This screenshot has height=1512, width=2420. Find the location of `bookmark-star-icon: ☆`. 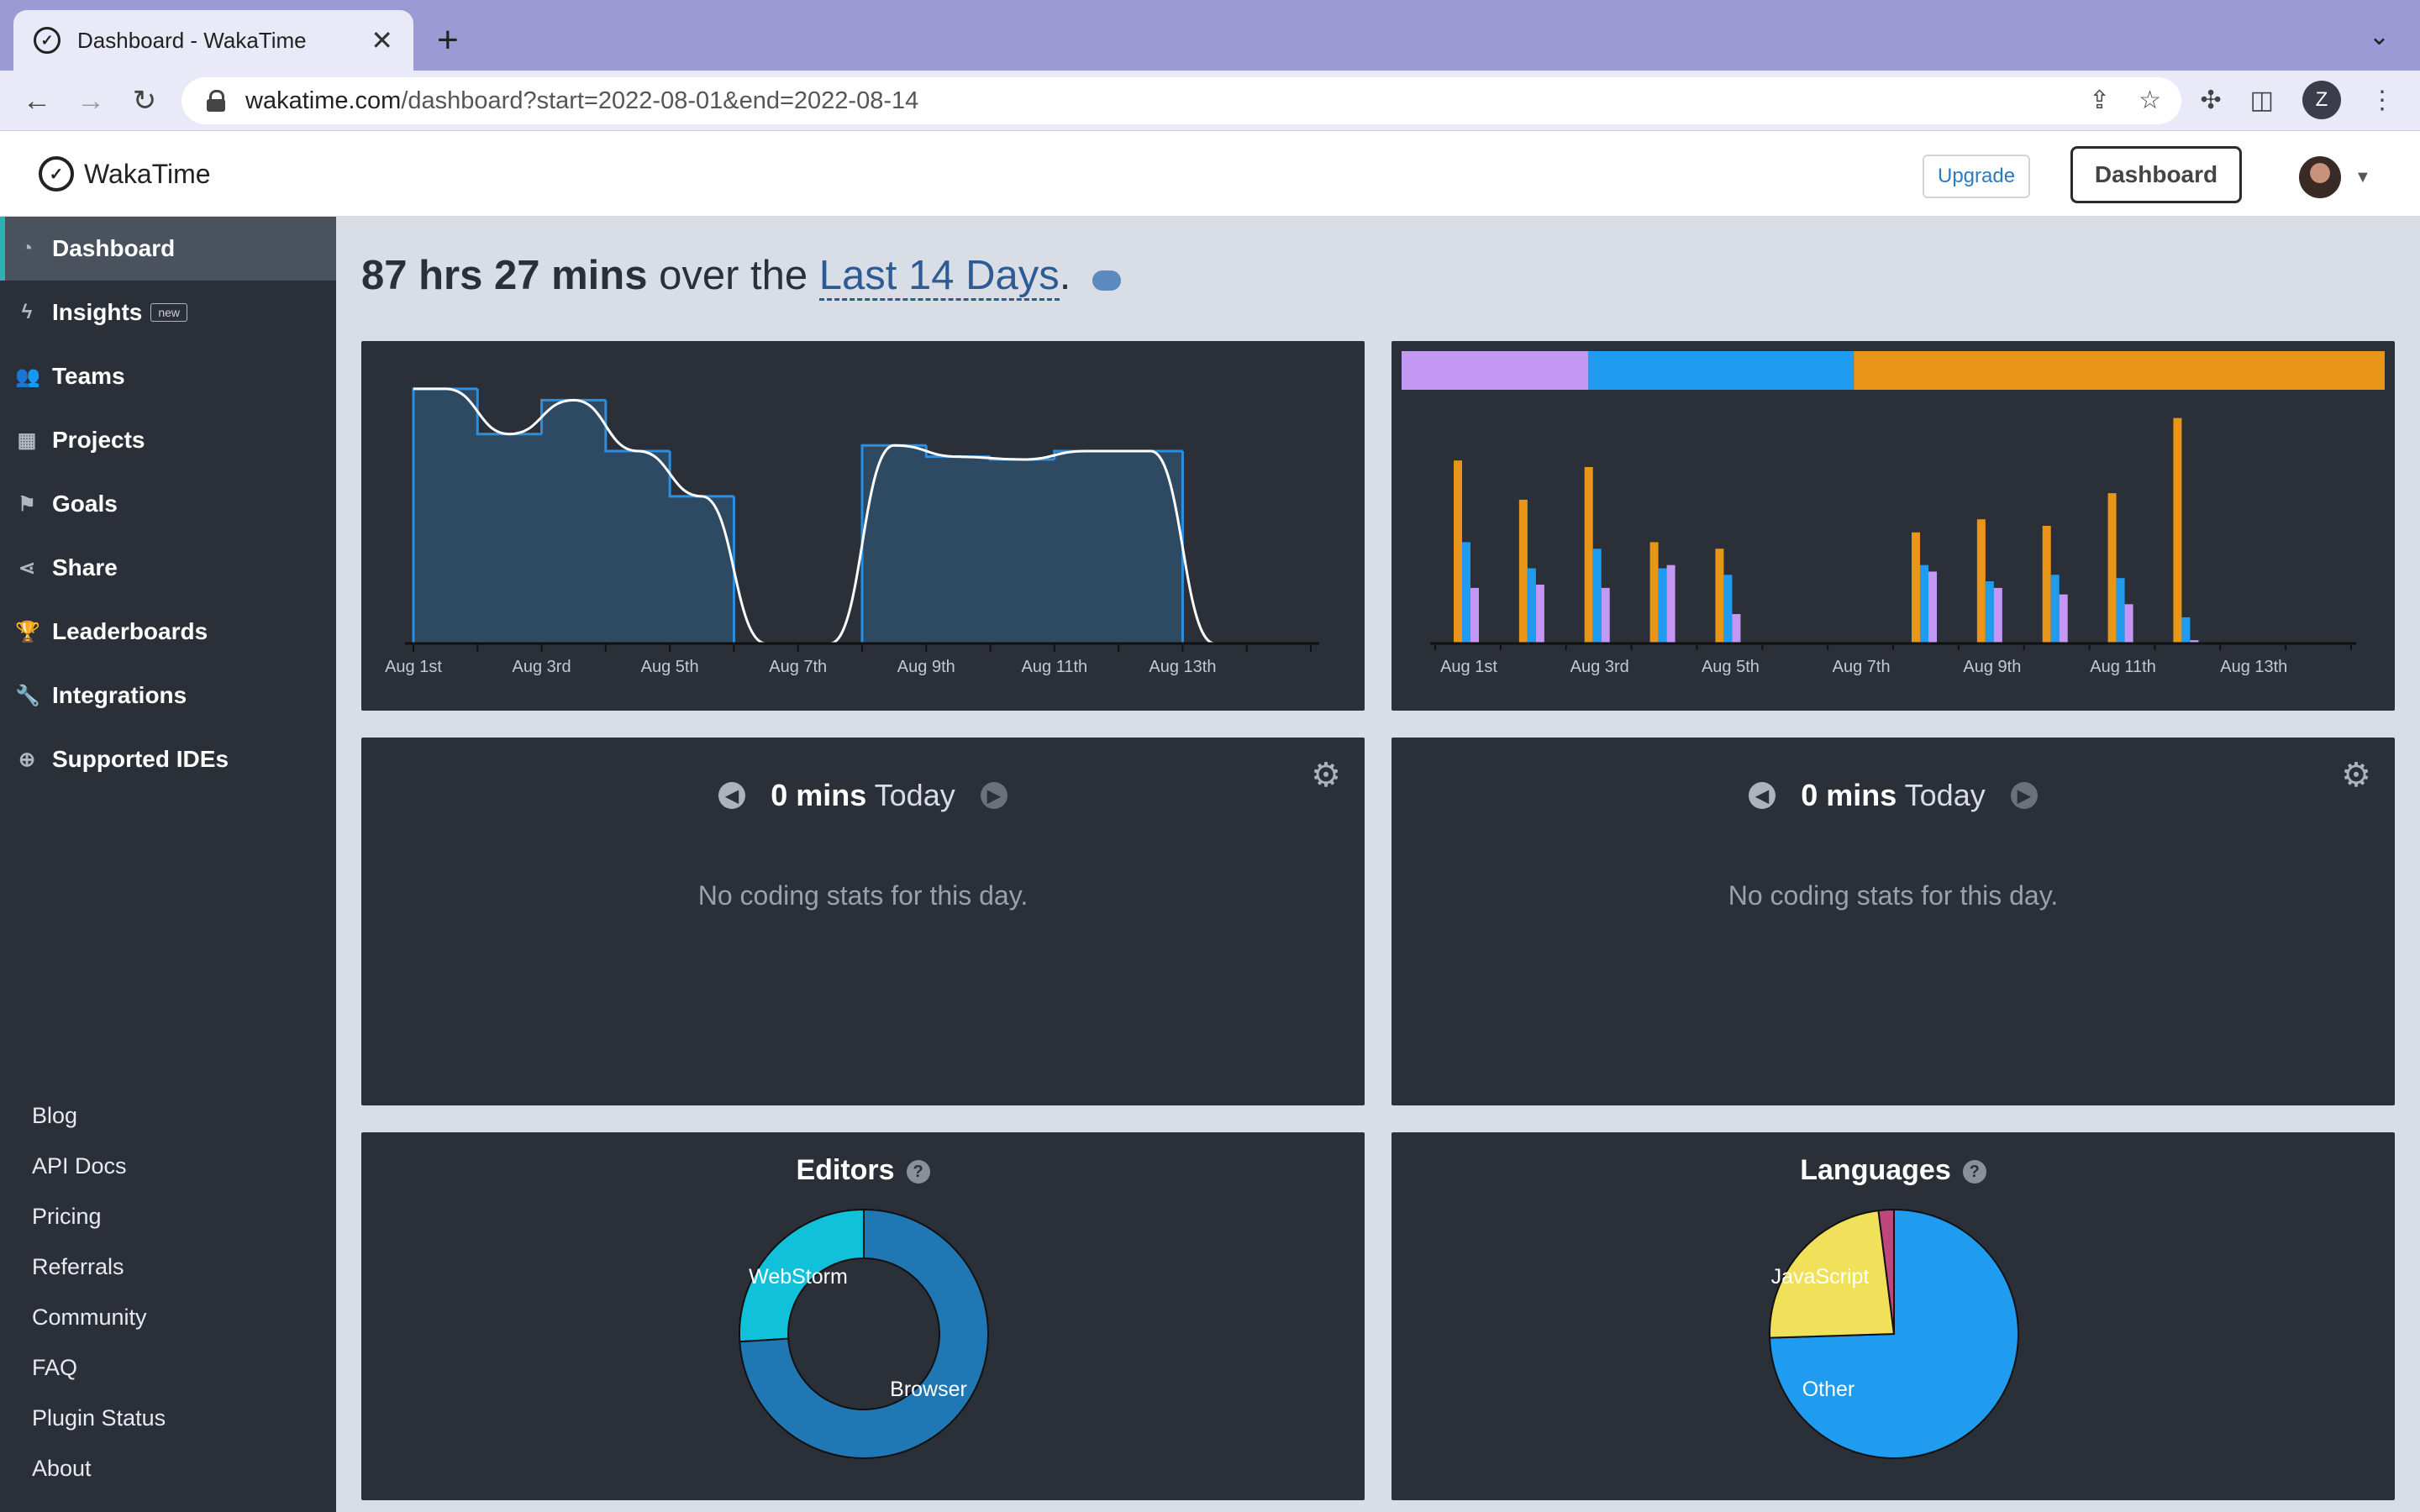

bookmark-star-icon: ☆ is located at coordinates (2150, 100).